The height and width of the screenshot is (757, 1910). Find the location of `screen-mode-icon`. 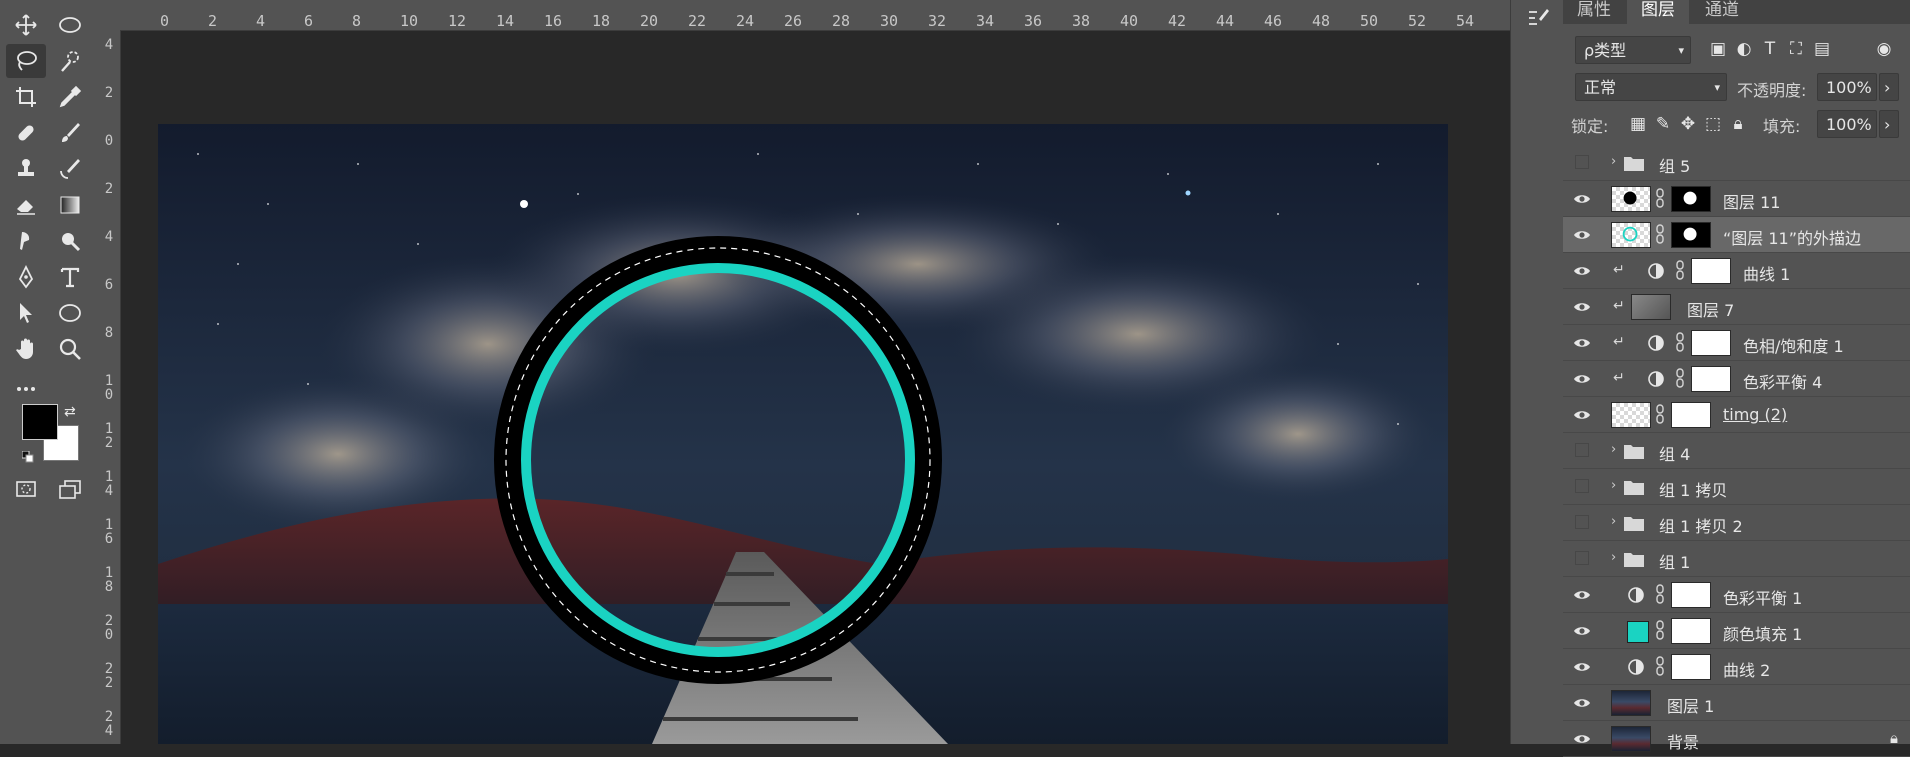

screen-mode-icon is located at coordinates (70, 489).